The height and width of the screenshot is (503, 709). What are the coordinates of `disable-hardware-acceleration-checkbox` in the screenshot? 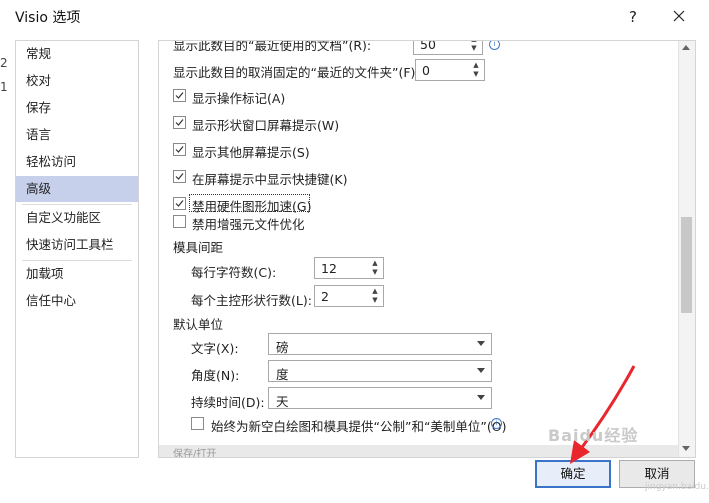 It's located at (179, 203).